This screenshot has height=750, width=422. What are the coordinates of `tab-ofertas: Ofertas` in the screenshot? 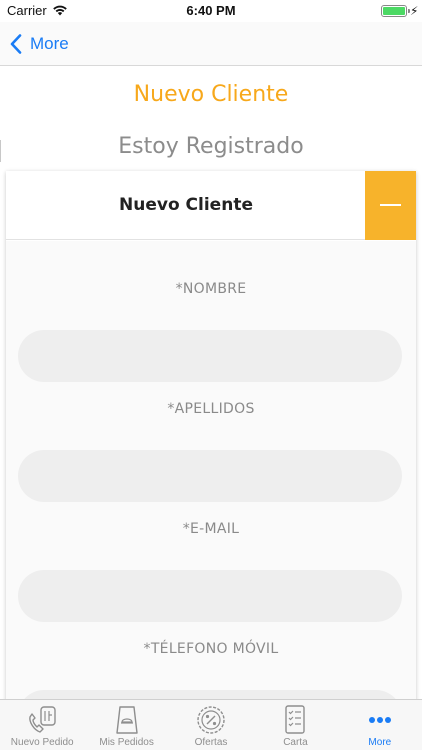 It's located at (211, 725).